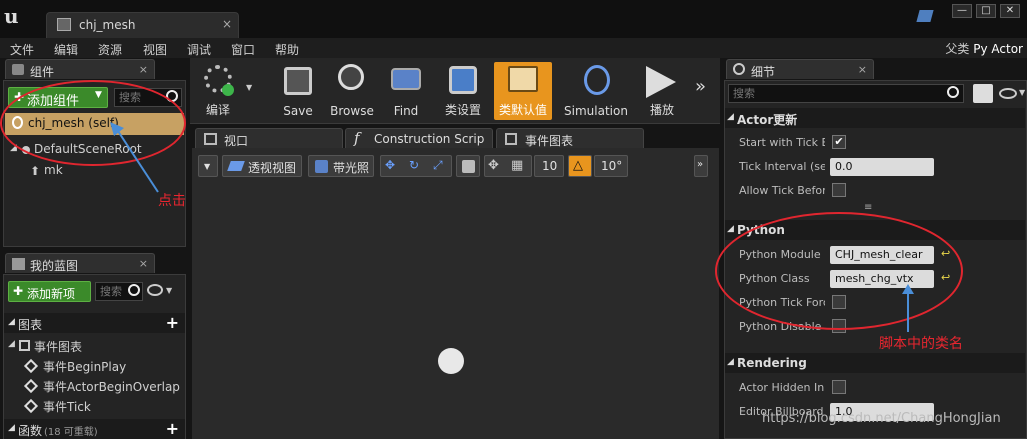  What do you see at coordinates (839, 142) in the screenshot?
I see `start-with-tick-checkbox: ✔` at bounding box center [839, 142].